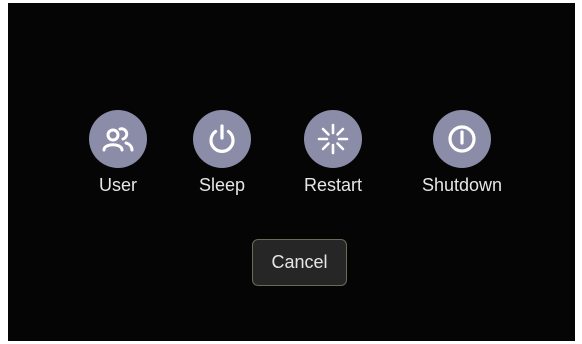 This screenshot has height=344, width=582. What do you see at coordinates (333, 185) in the screenshot?
I see `restart-label: Restart` at bounding box center [333, 185].